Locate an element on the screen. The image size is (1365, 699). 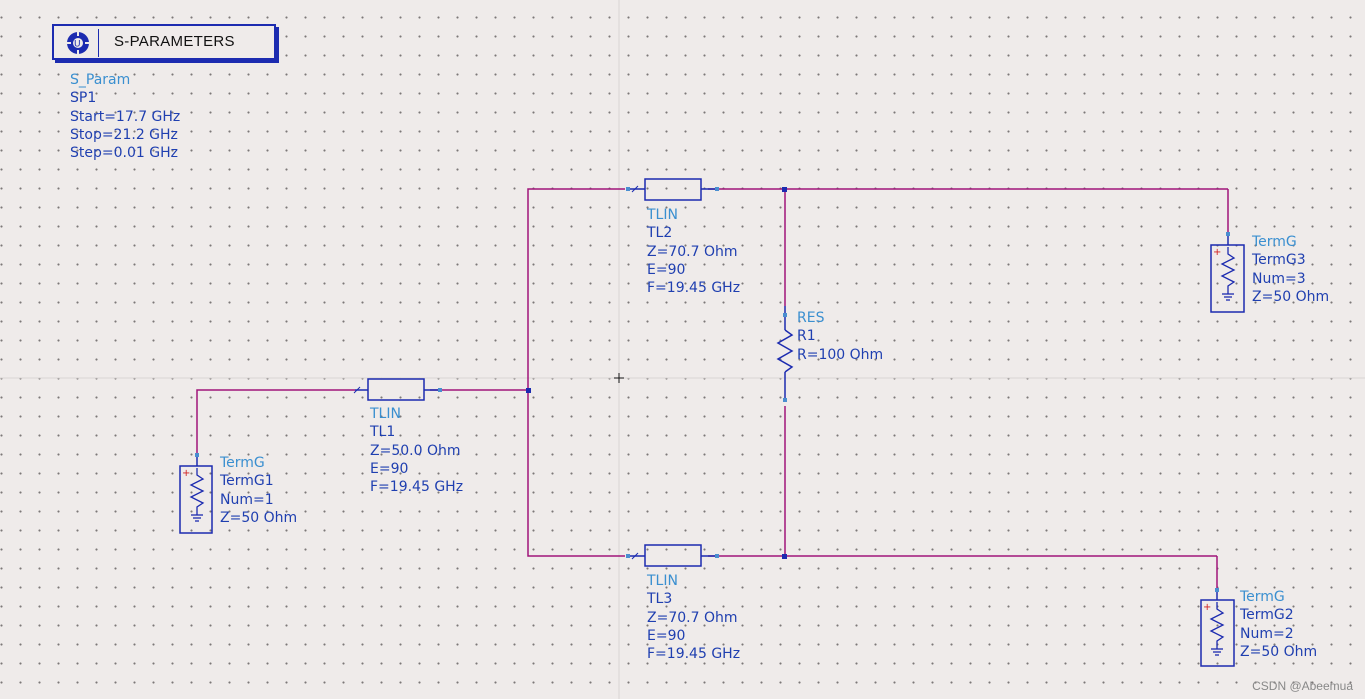
sparameters-controller: U S-PARAMETERS is located at coordinates (164, 42).